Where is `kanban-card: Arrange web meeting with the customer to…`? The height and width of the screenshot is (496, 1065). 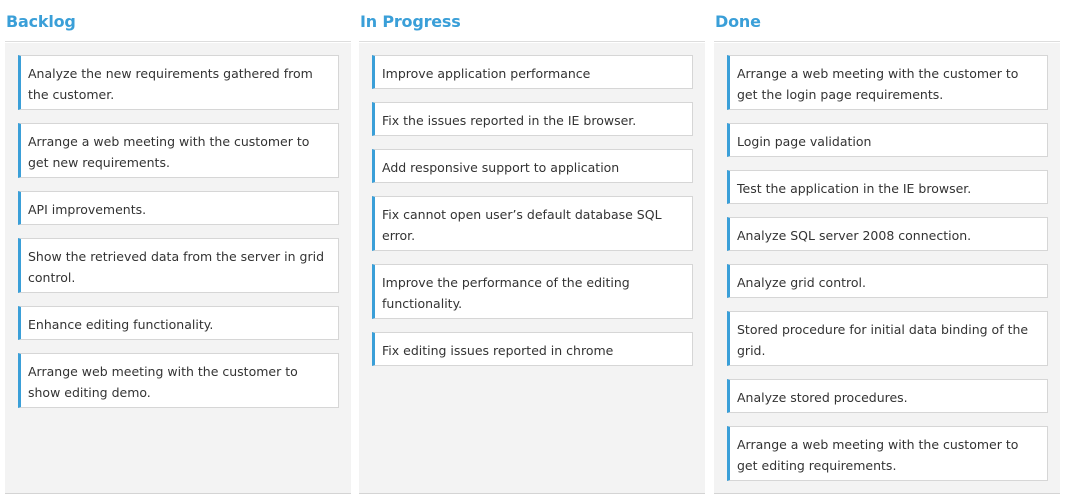
kanban-card: Arrange web meeting with the customer to… is located at coordinates (178, 380).